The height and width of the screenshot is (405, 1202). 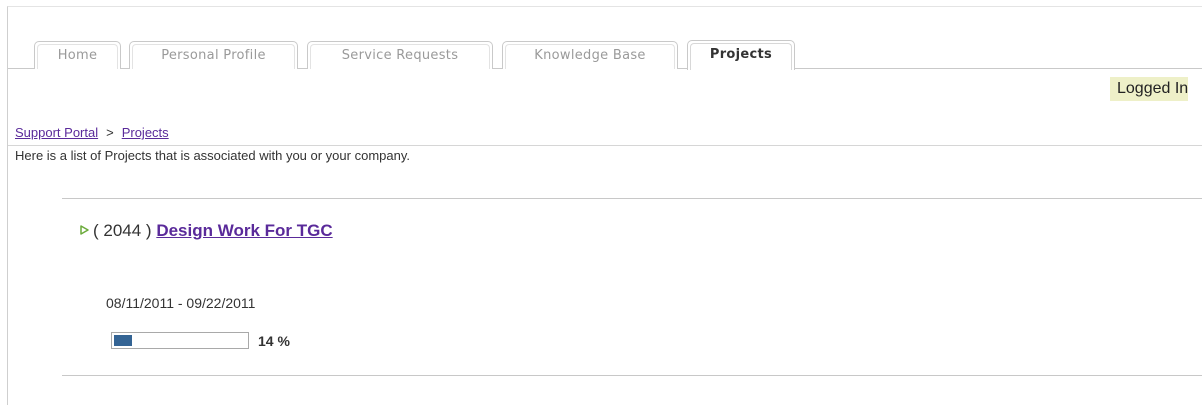 What do you see at coordinates (1149, 89) in the screenshot?
I see `logged-in-status: Logged In` at bounding box center [1149, 89].